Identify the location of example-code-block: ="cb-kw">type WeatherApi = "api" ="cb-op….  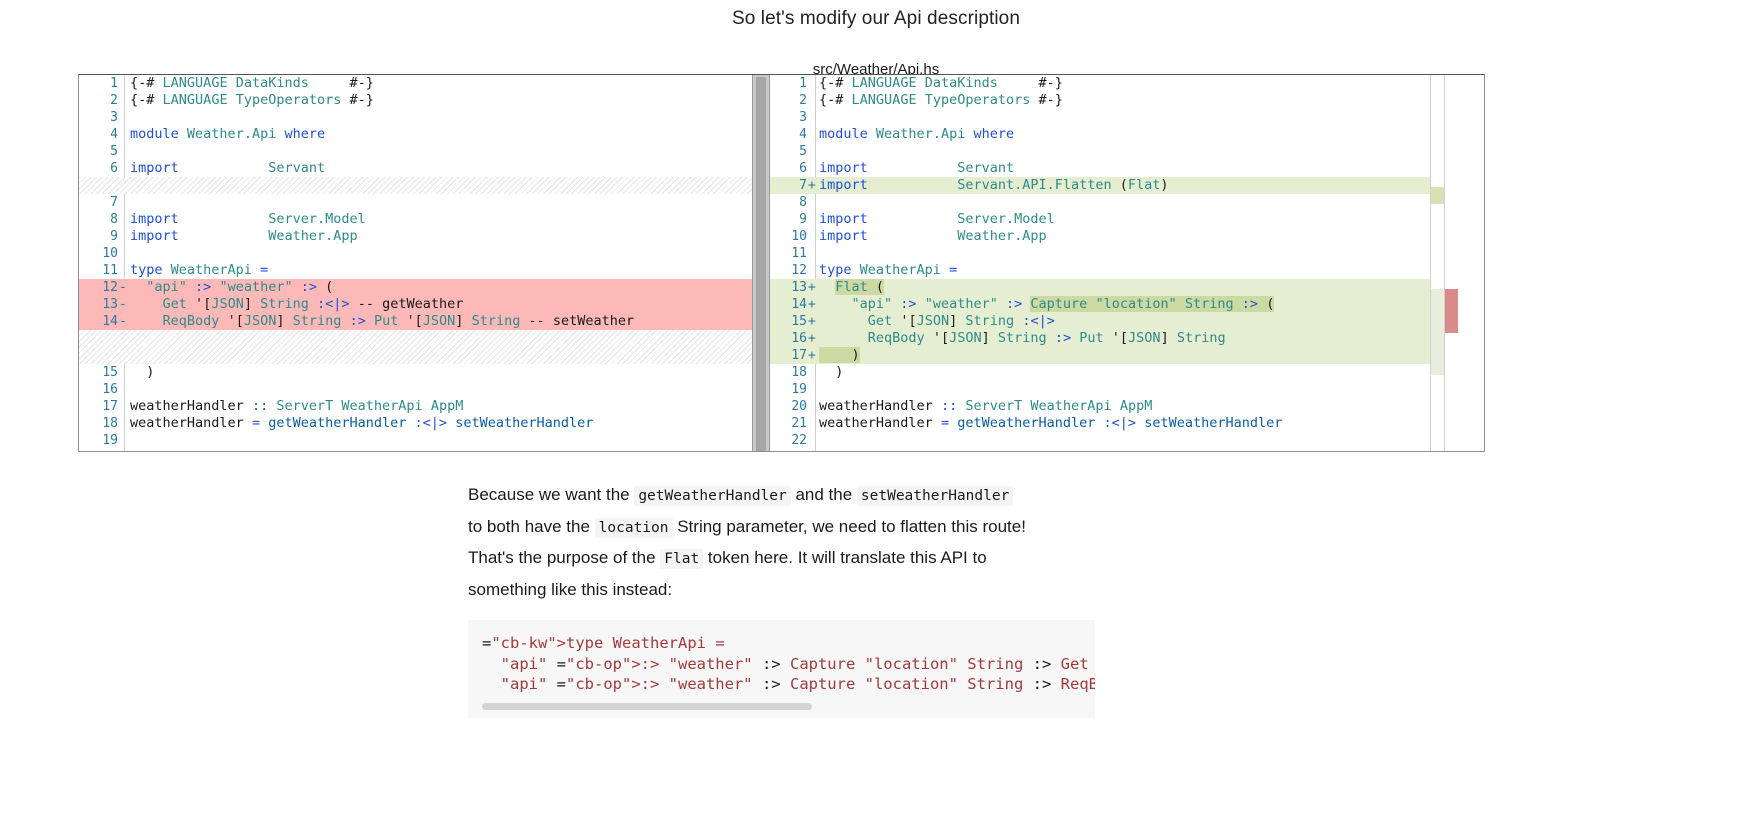
(781, 669).